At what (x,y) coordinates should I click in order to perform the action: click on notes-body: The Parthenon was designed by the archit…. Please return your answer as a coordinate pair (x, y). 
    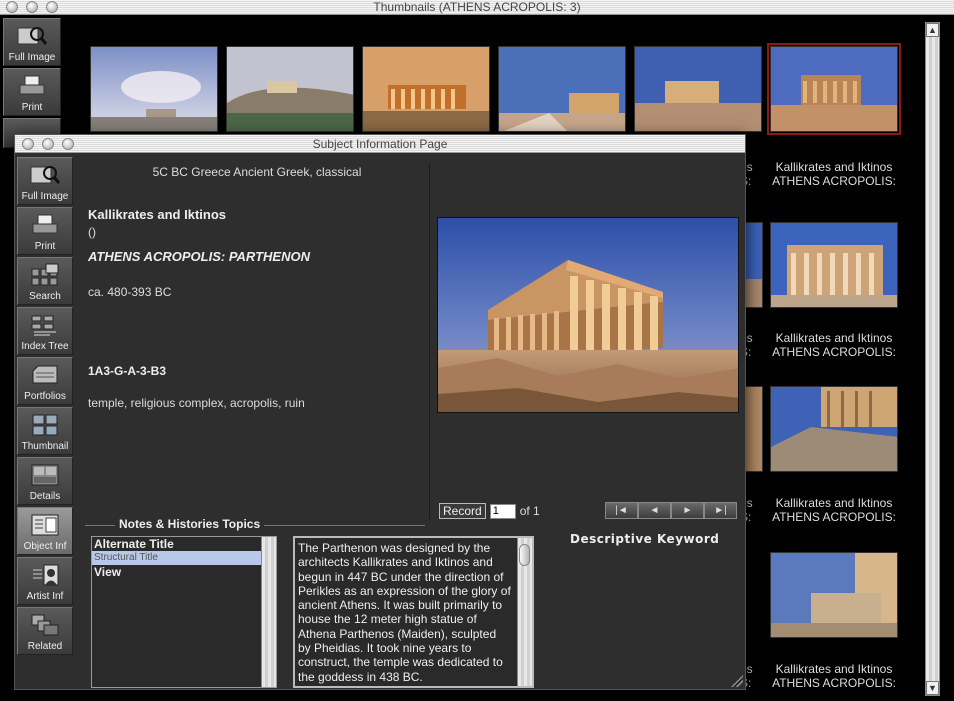
    Looking at the image, I should click on (404, 612).